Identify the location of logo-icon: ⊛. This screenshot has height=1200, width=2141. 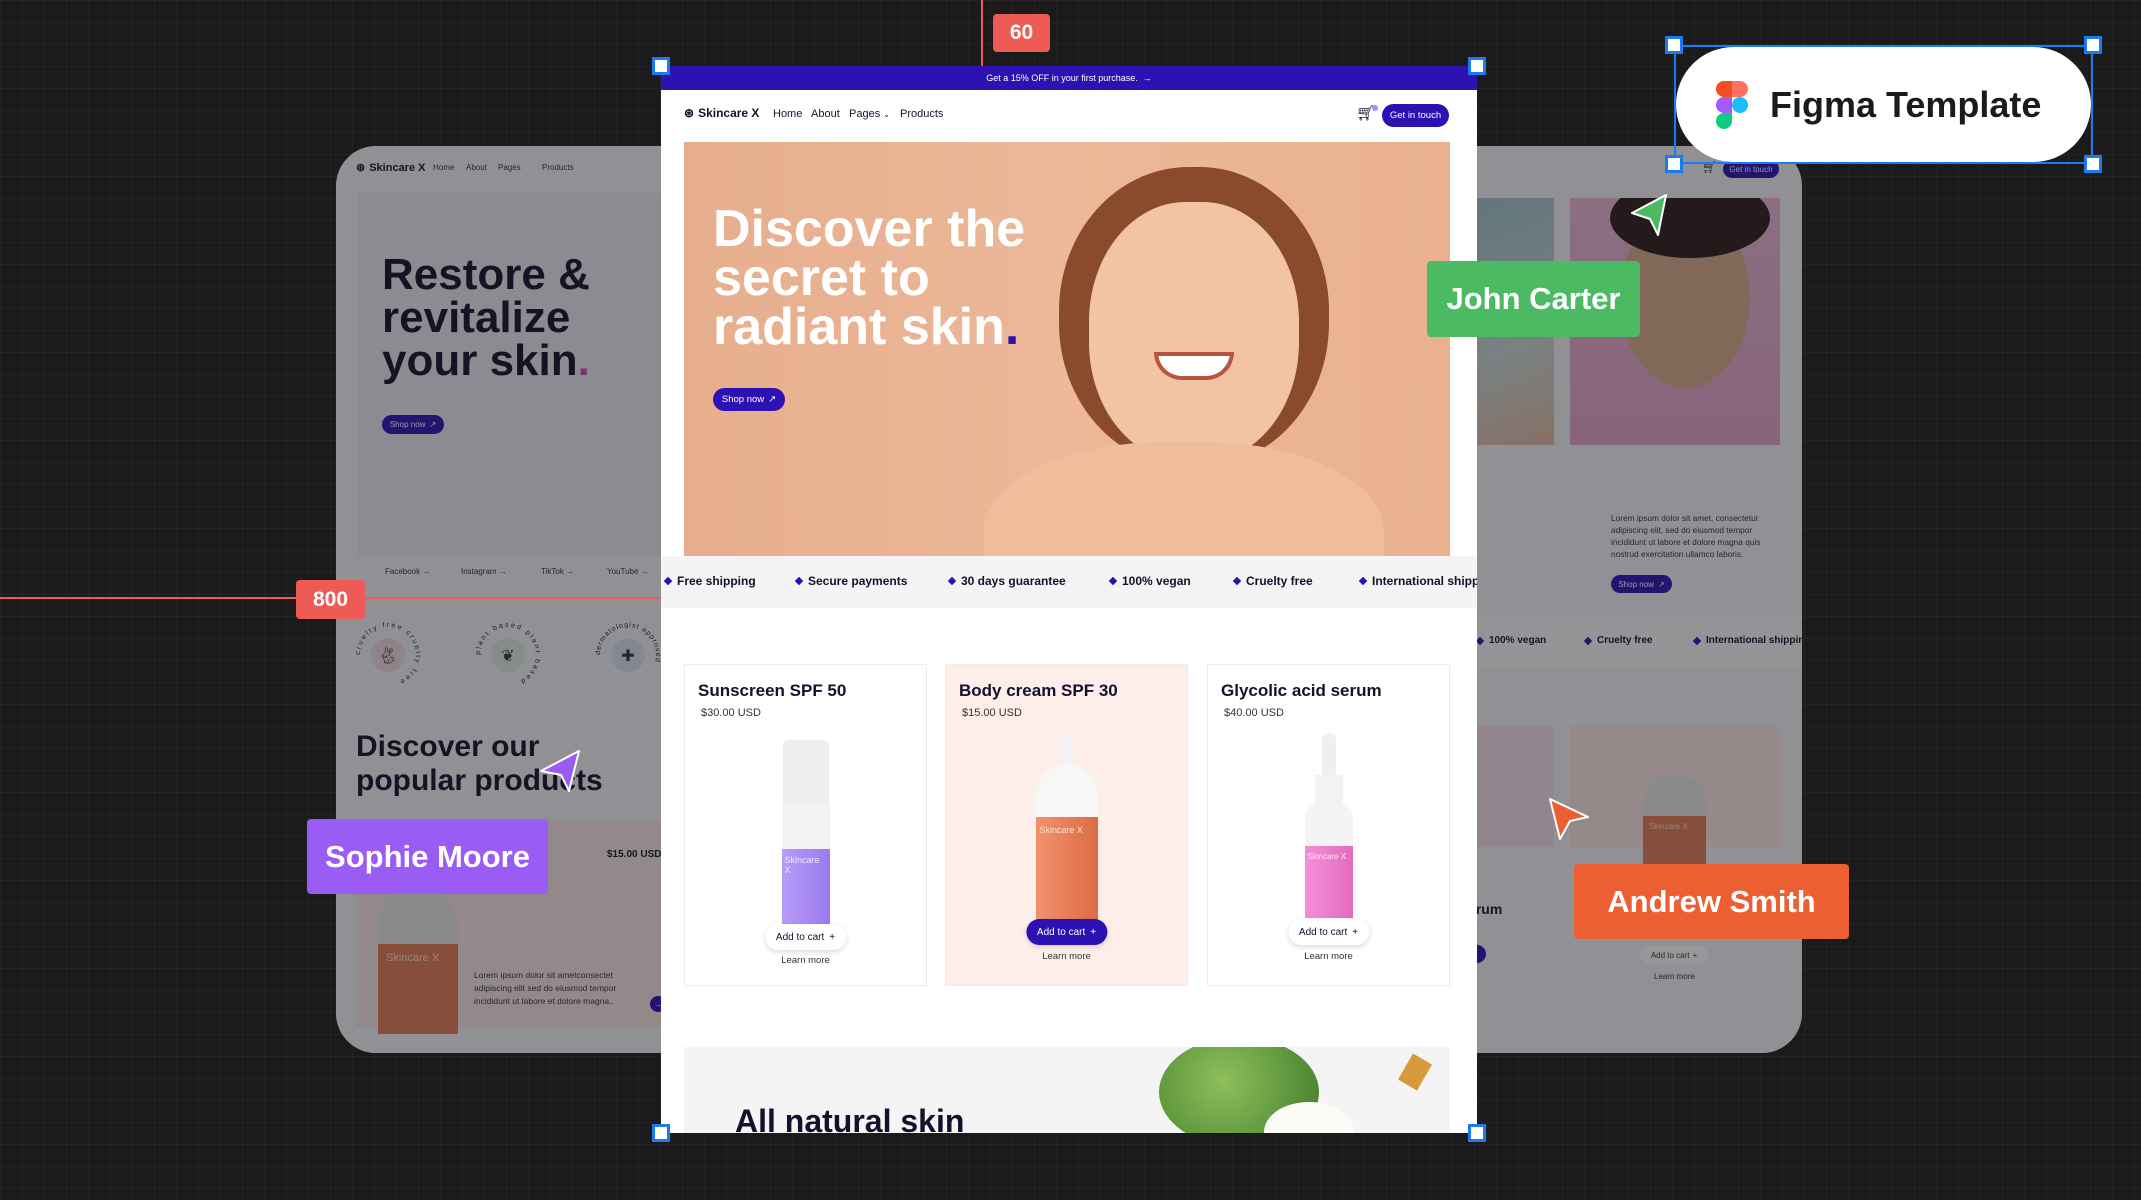
(689, 113).